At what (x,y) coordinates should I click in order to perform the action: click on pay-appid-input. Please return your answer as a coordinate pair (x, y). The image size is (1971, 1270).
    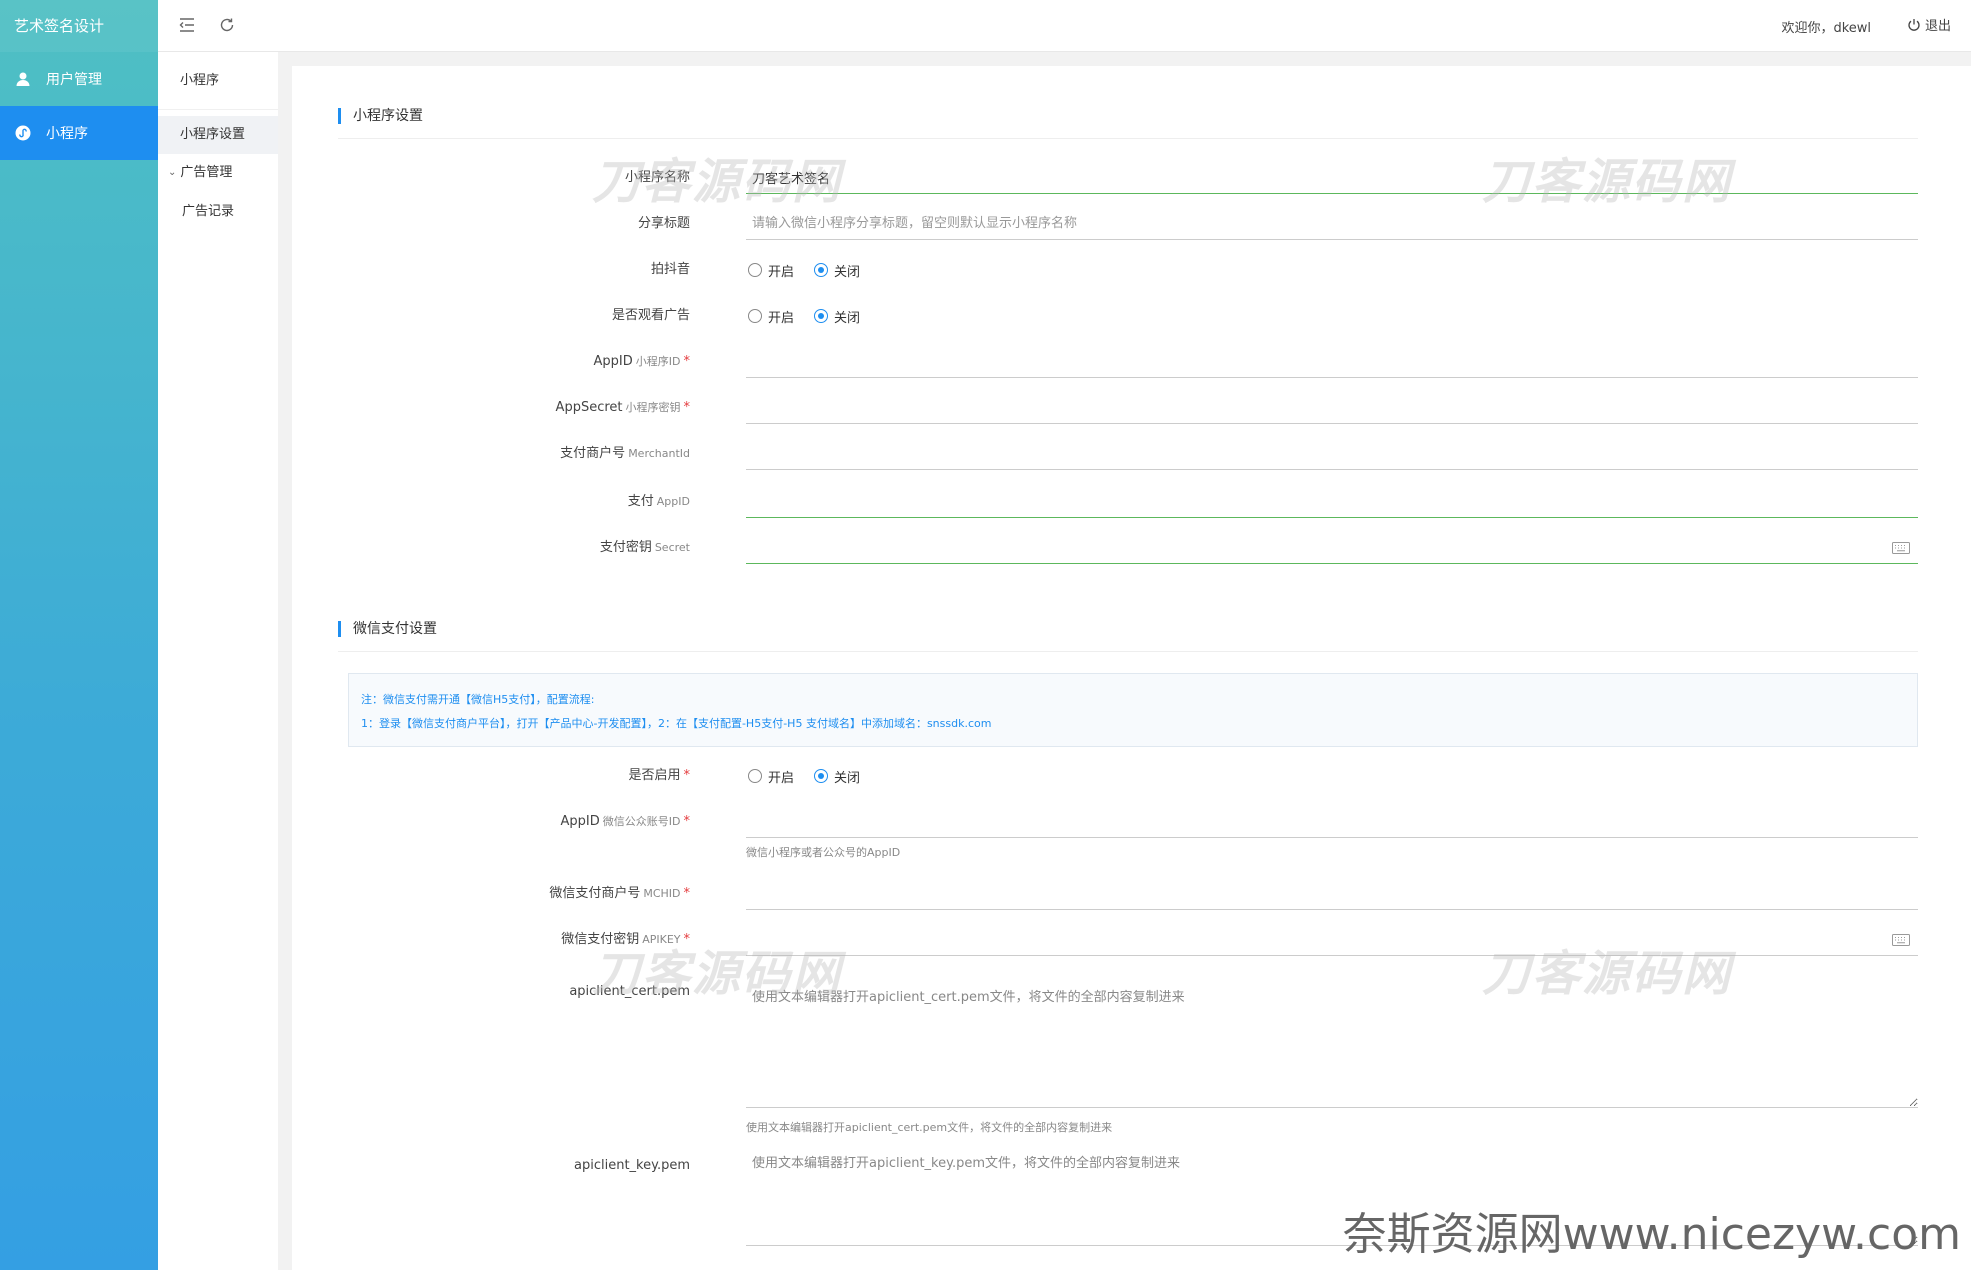
    Looking at the image, I should click on (1332, 502).